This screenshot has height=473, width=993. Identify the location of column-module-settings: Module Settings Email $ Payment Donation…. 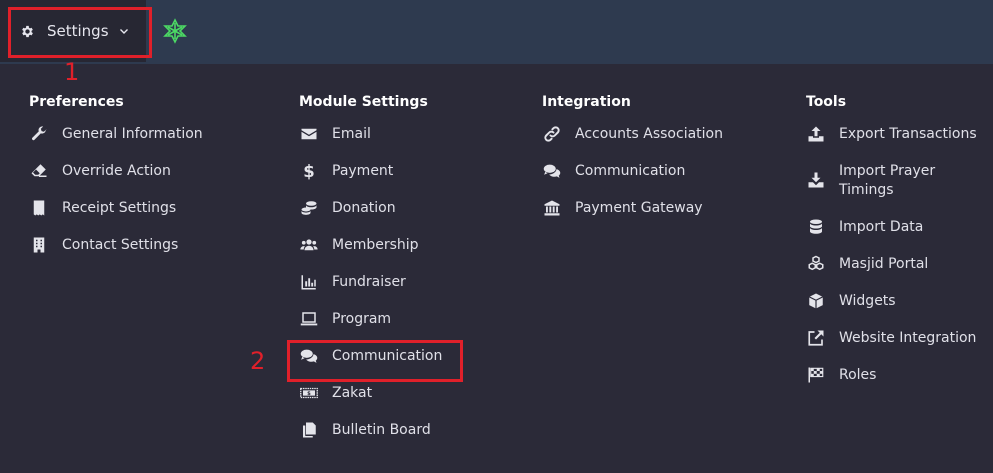
(370, 273).